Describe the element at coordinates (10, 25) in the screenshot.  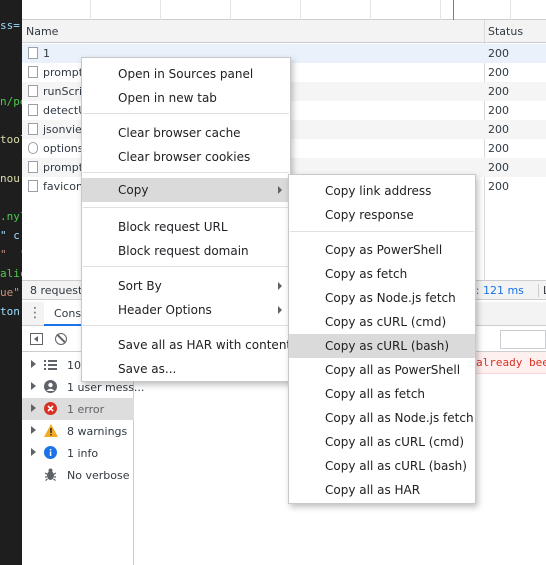
I see `code-line: ss=` at that location.